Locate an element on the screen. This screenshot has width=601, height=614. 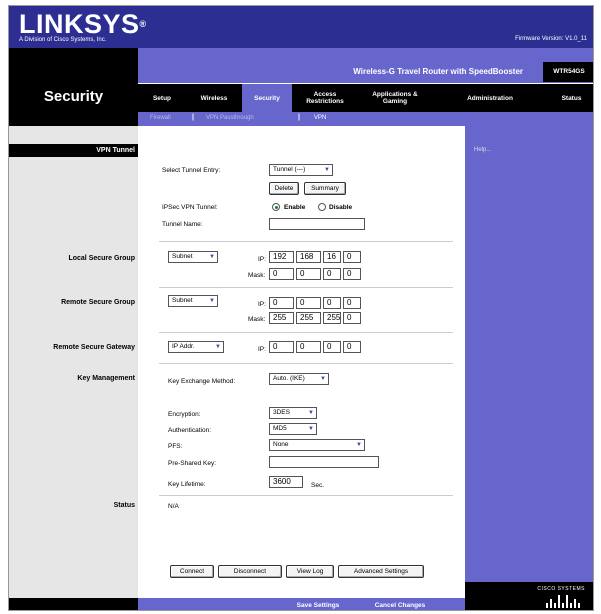
tunnel-name-input is located at coordinates (317, 224).